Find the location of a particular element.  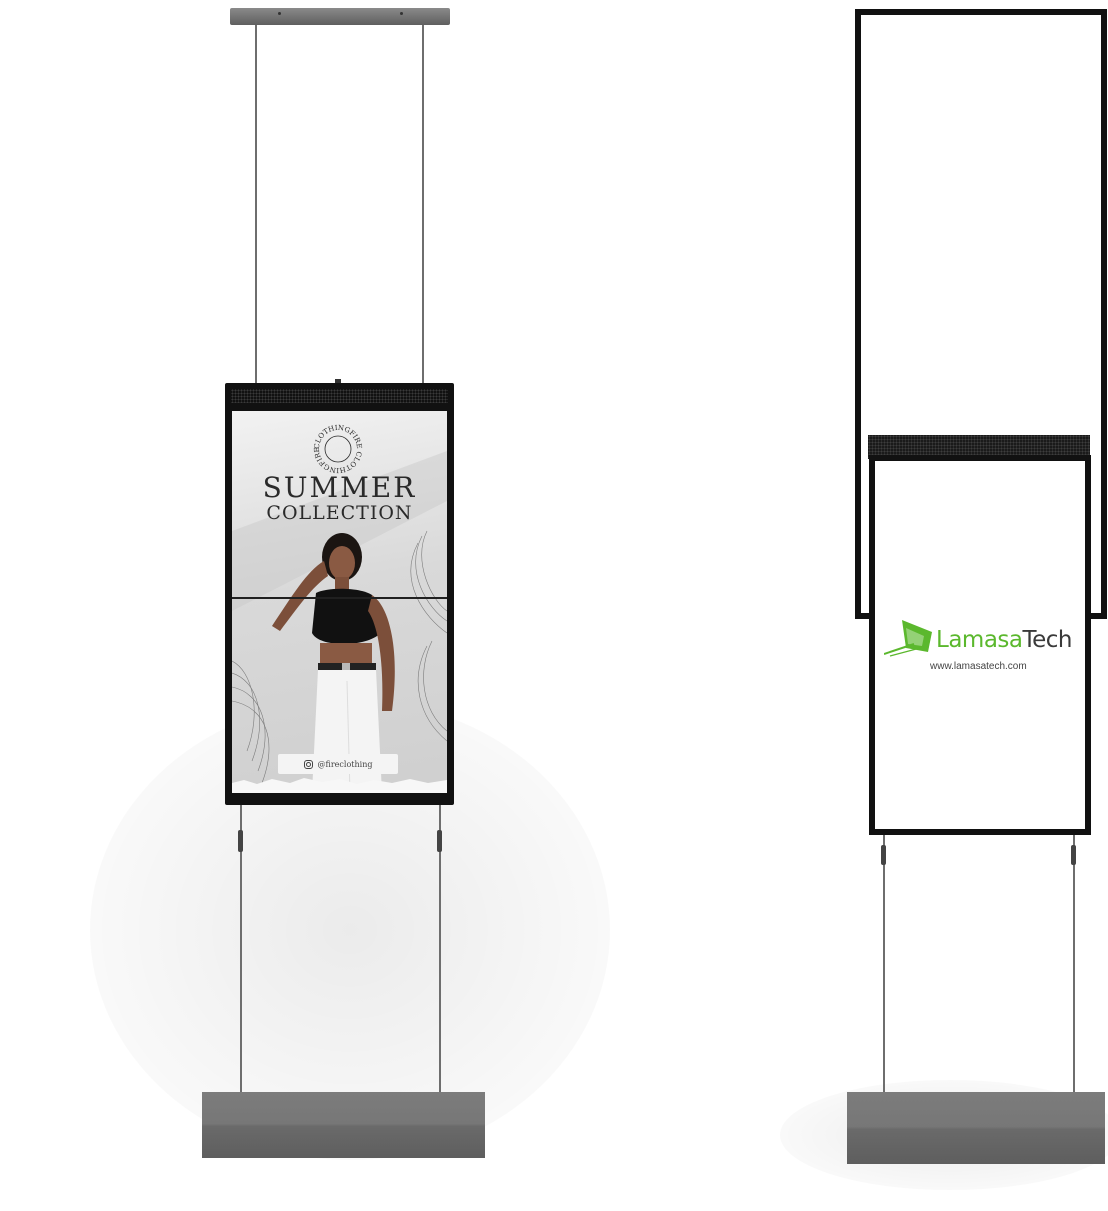

suspension-wire-left-top-a is located at coordinates (256, 204).